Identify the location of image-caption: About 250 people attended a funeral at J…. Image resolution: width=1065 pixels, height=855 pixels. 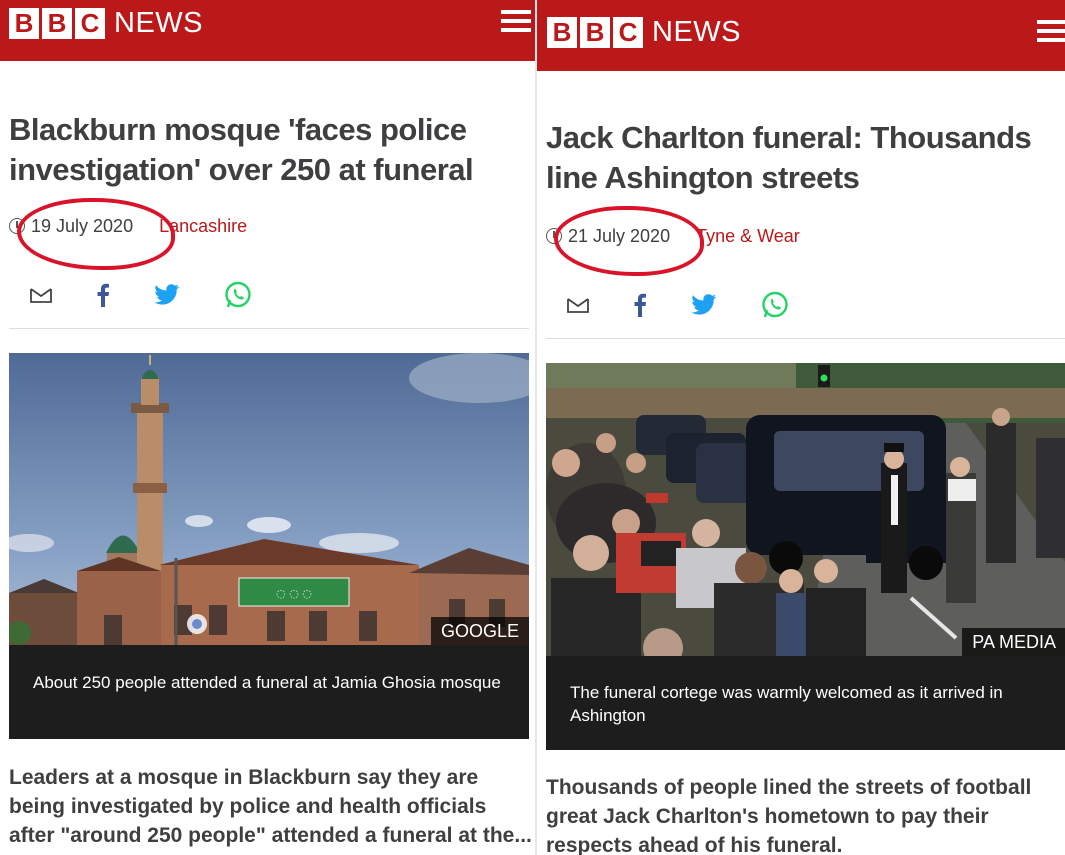
(269, 692).